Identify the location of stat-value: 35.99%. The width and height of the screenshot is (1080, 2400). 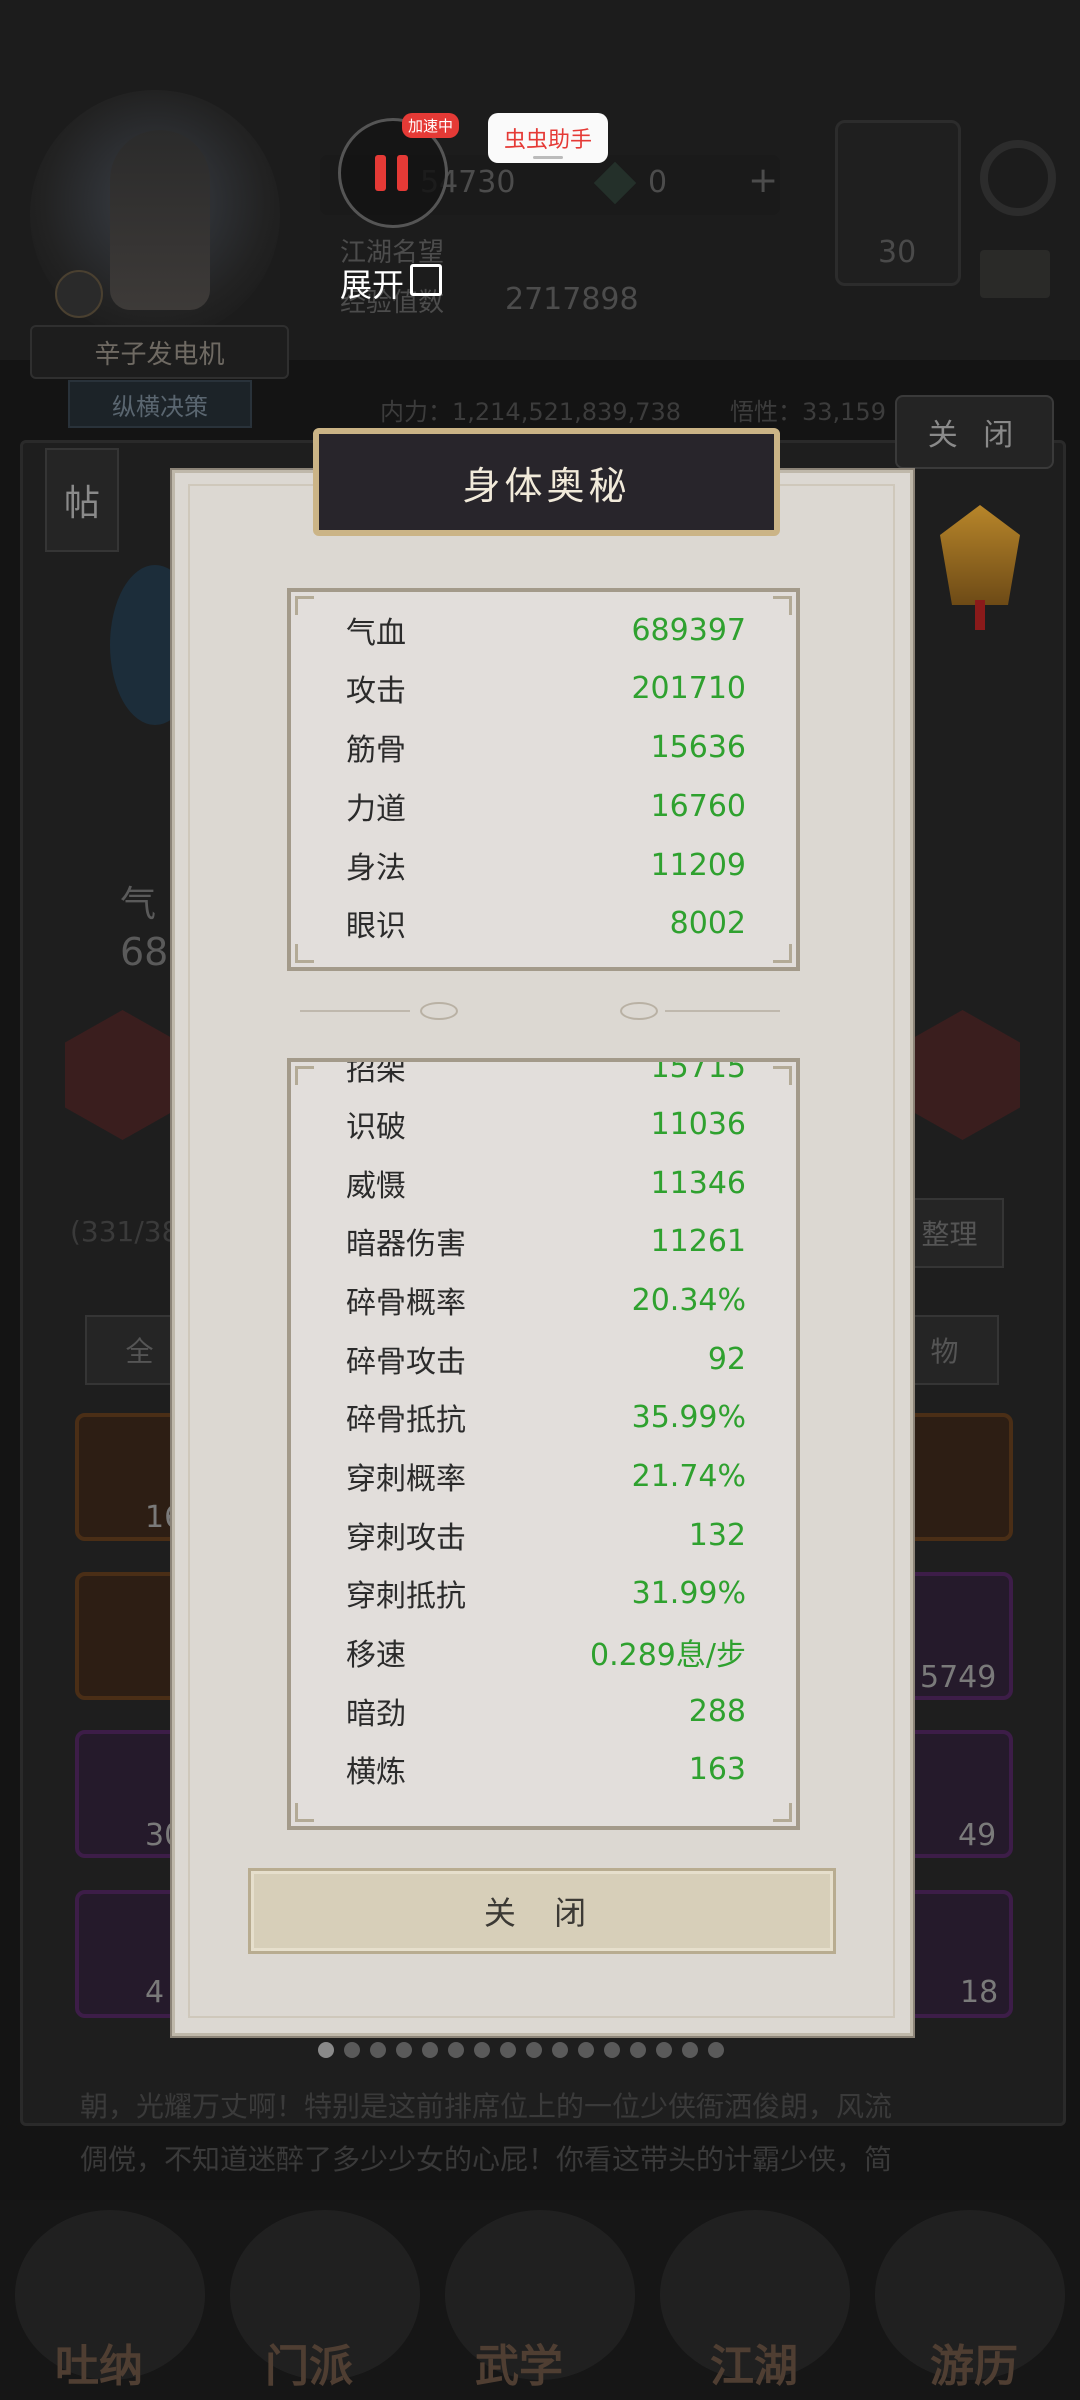
(688, 1417).